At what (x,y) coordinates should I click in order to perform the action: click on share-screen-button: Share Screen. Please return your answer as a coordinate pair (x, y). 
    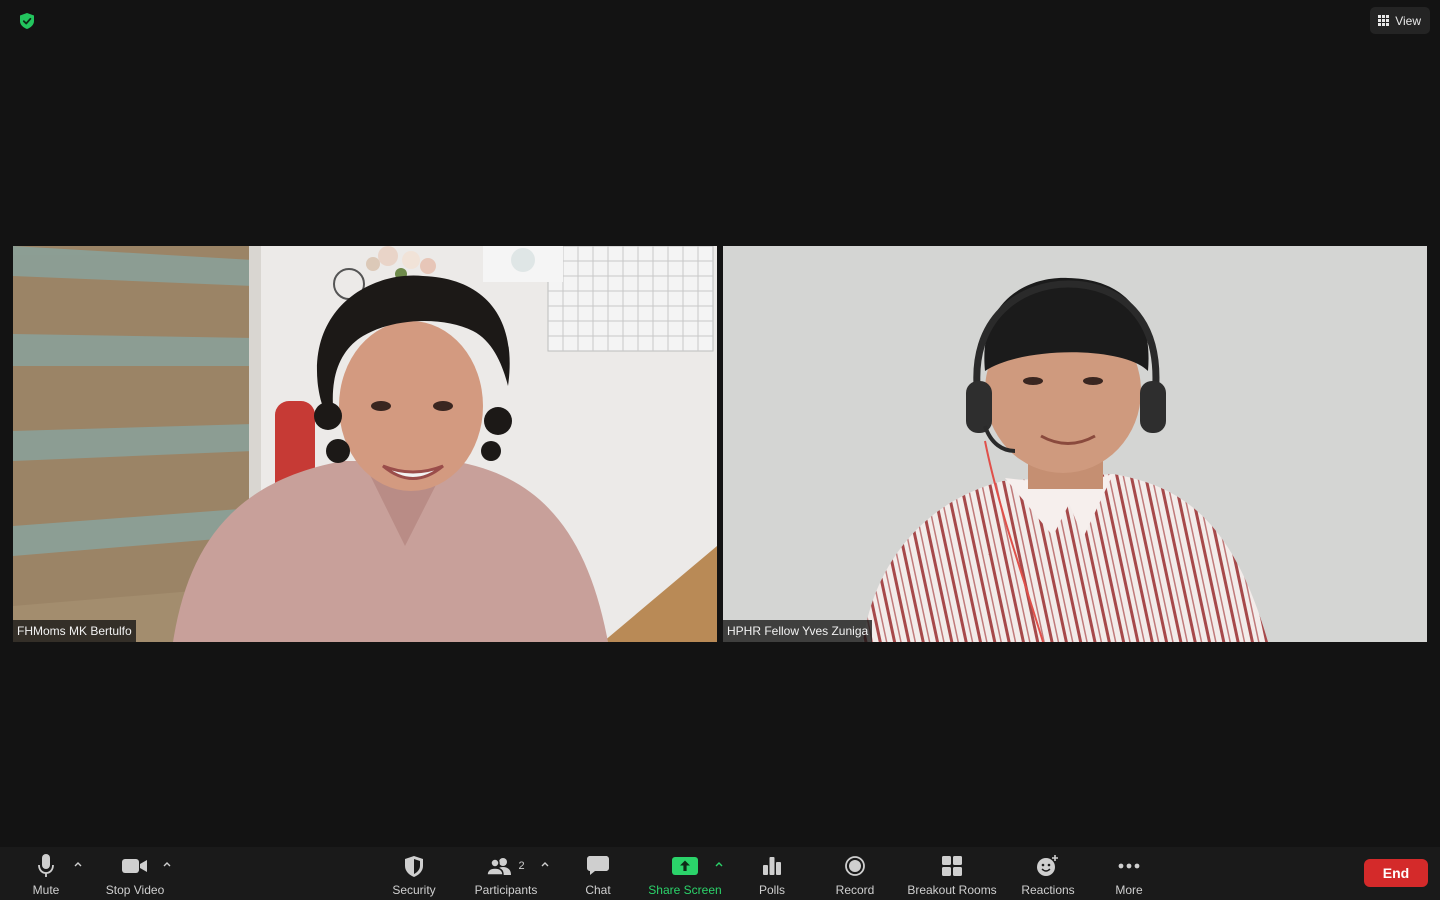
    Looking at the image, I should click on (685, 873).